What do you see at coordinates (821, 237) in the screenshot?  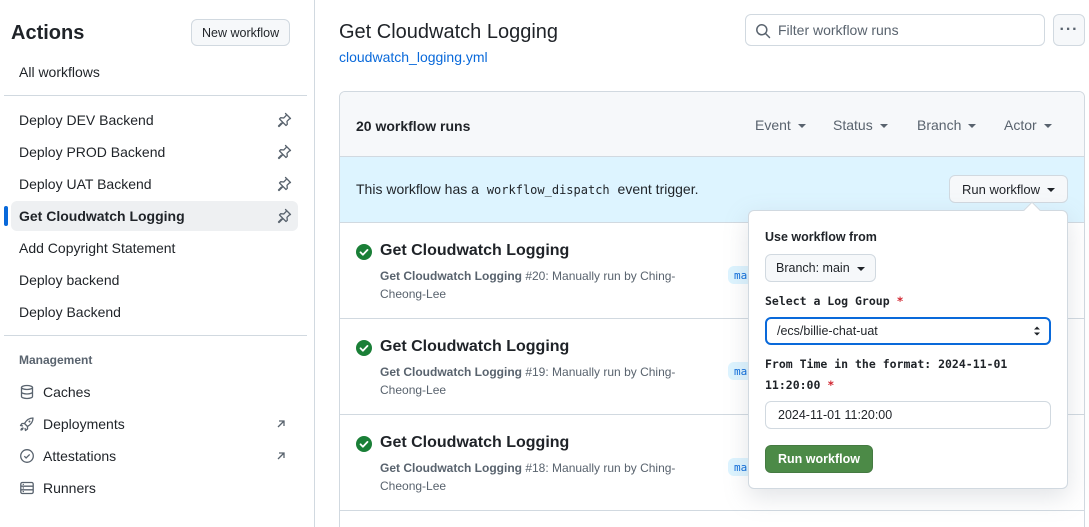 I see `use-workflow-from-label: Use workflow from` at bounding box center [821, 237].